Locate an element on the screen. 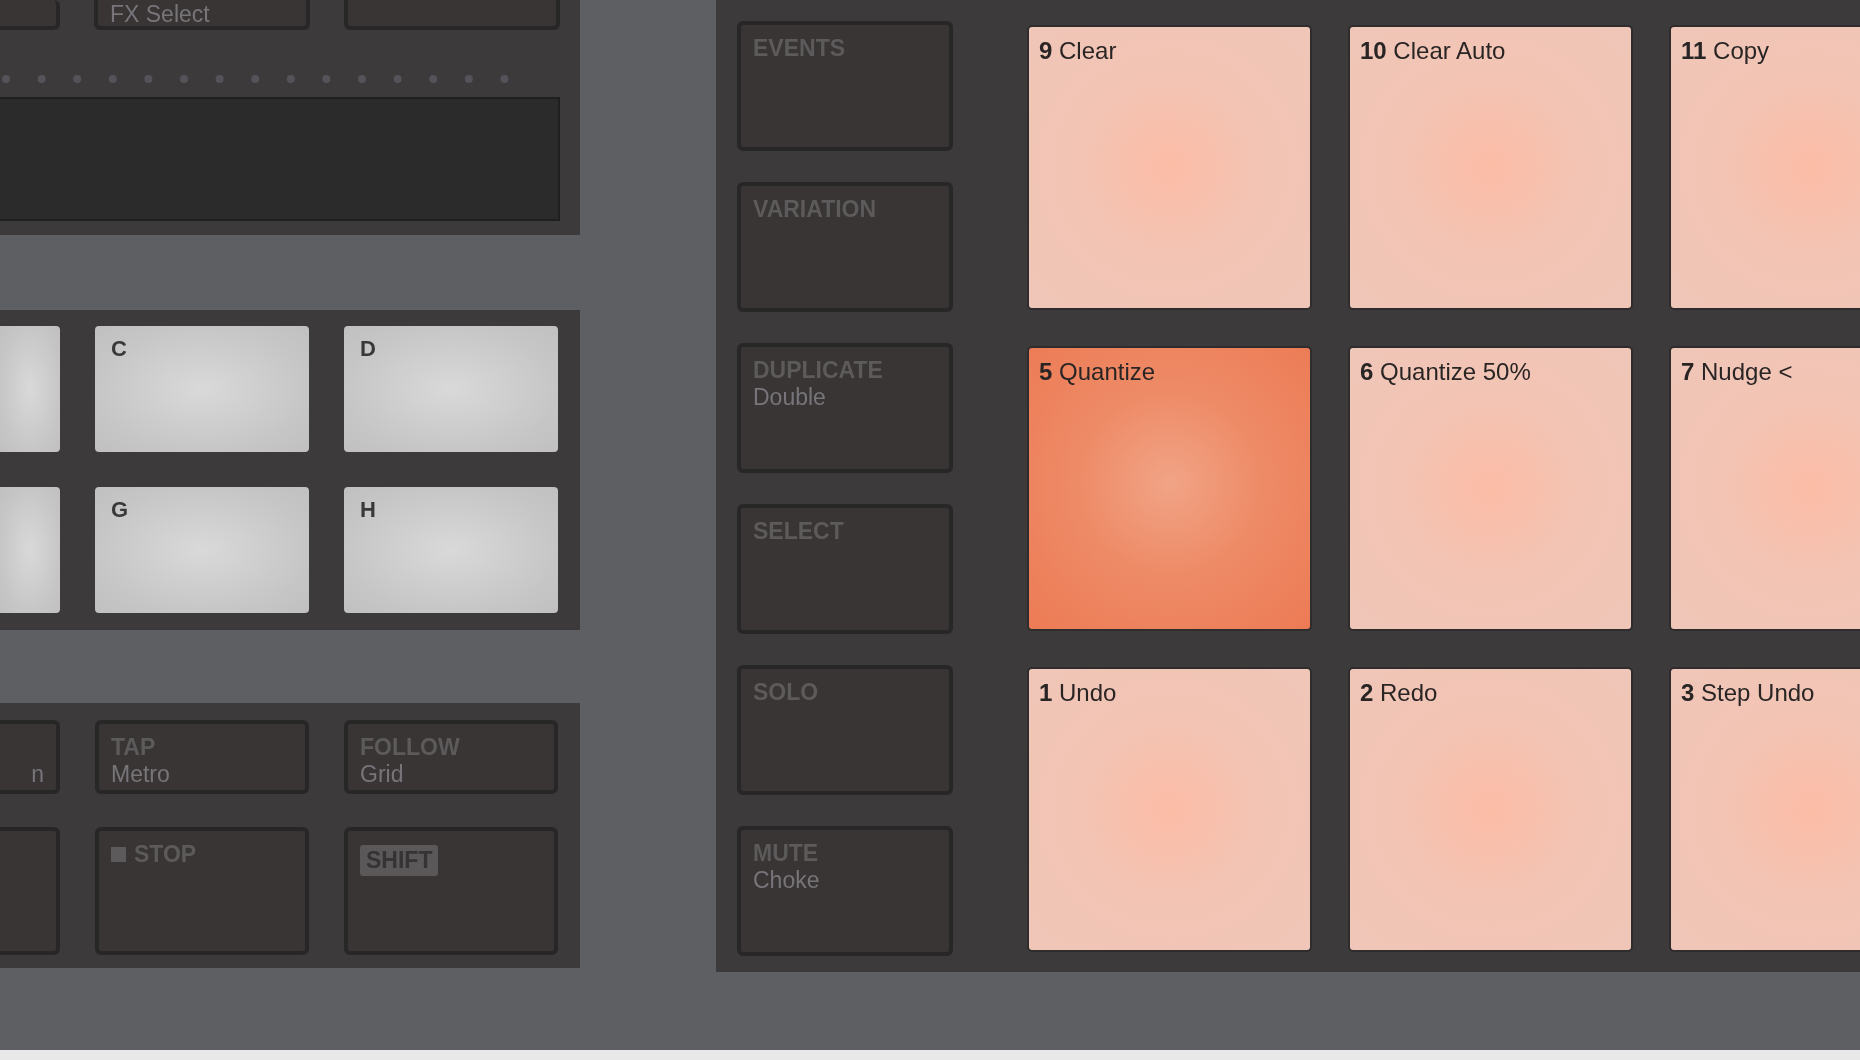  performance-pad: 6 Quantize 50% is located at coordinates (1490, 488).